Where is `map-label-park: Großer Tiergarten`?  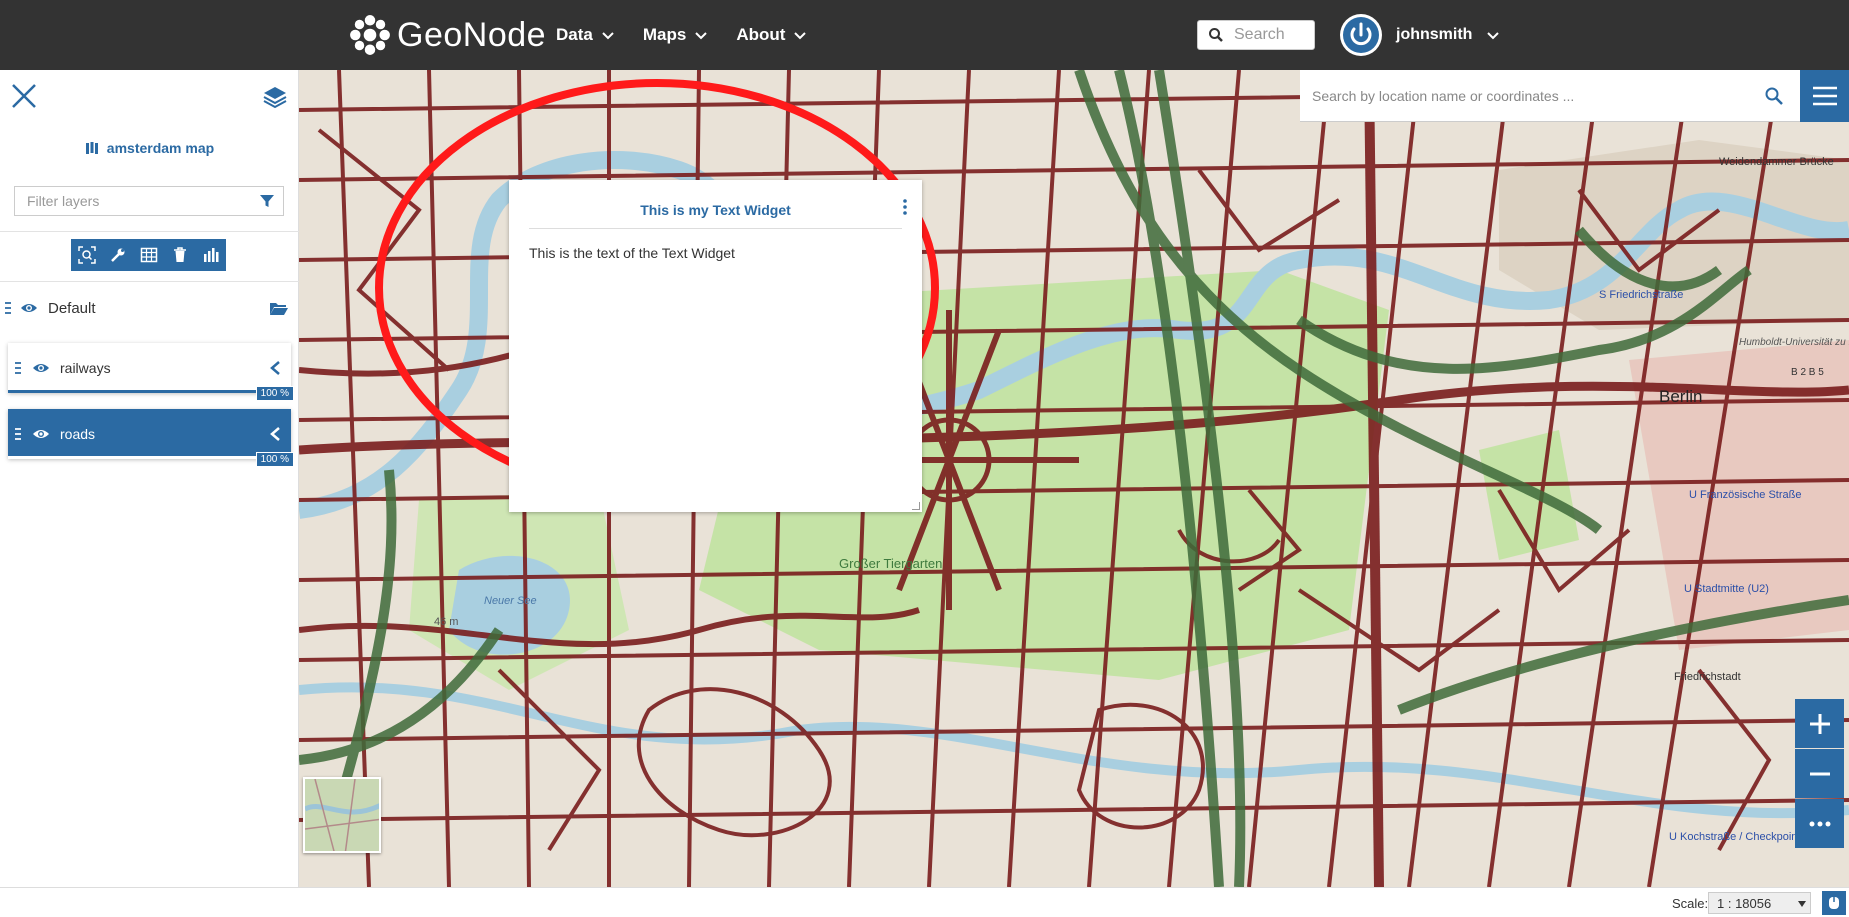 map-label-park: Großer Tiergarten is located at coordinates (890, 563).